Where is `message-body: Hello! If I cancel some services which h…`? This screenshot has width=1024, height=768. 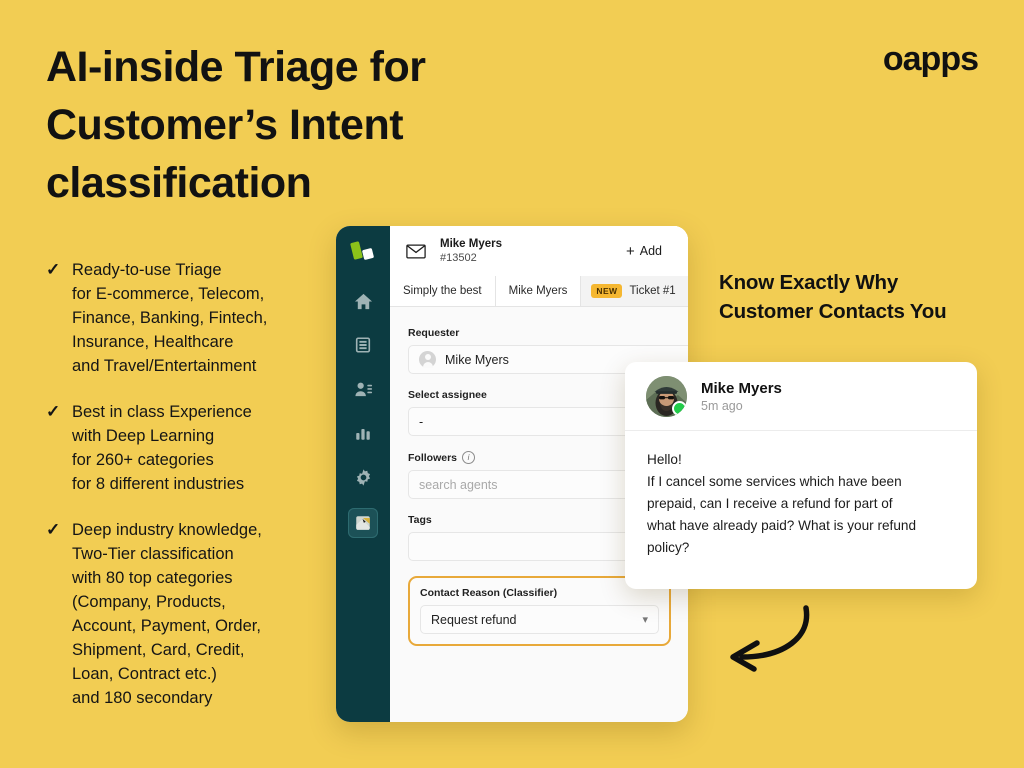
message-body: Hello! If I cancel some services which h… is located at coordinates (801, 504).